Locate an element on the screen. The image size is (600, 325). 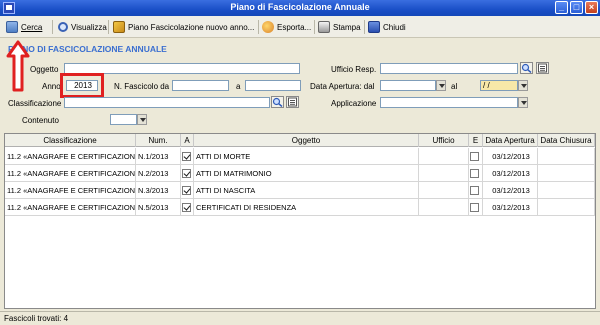
n-fascicolo-da-label: N. Fascicolo da is located at coordinates (142, 86).